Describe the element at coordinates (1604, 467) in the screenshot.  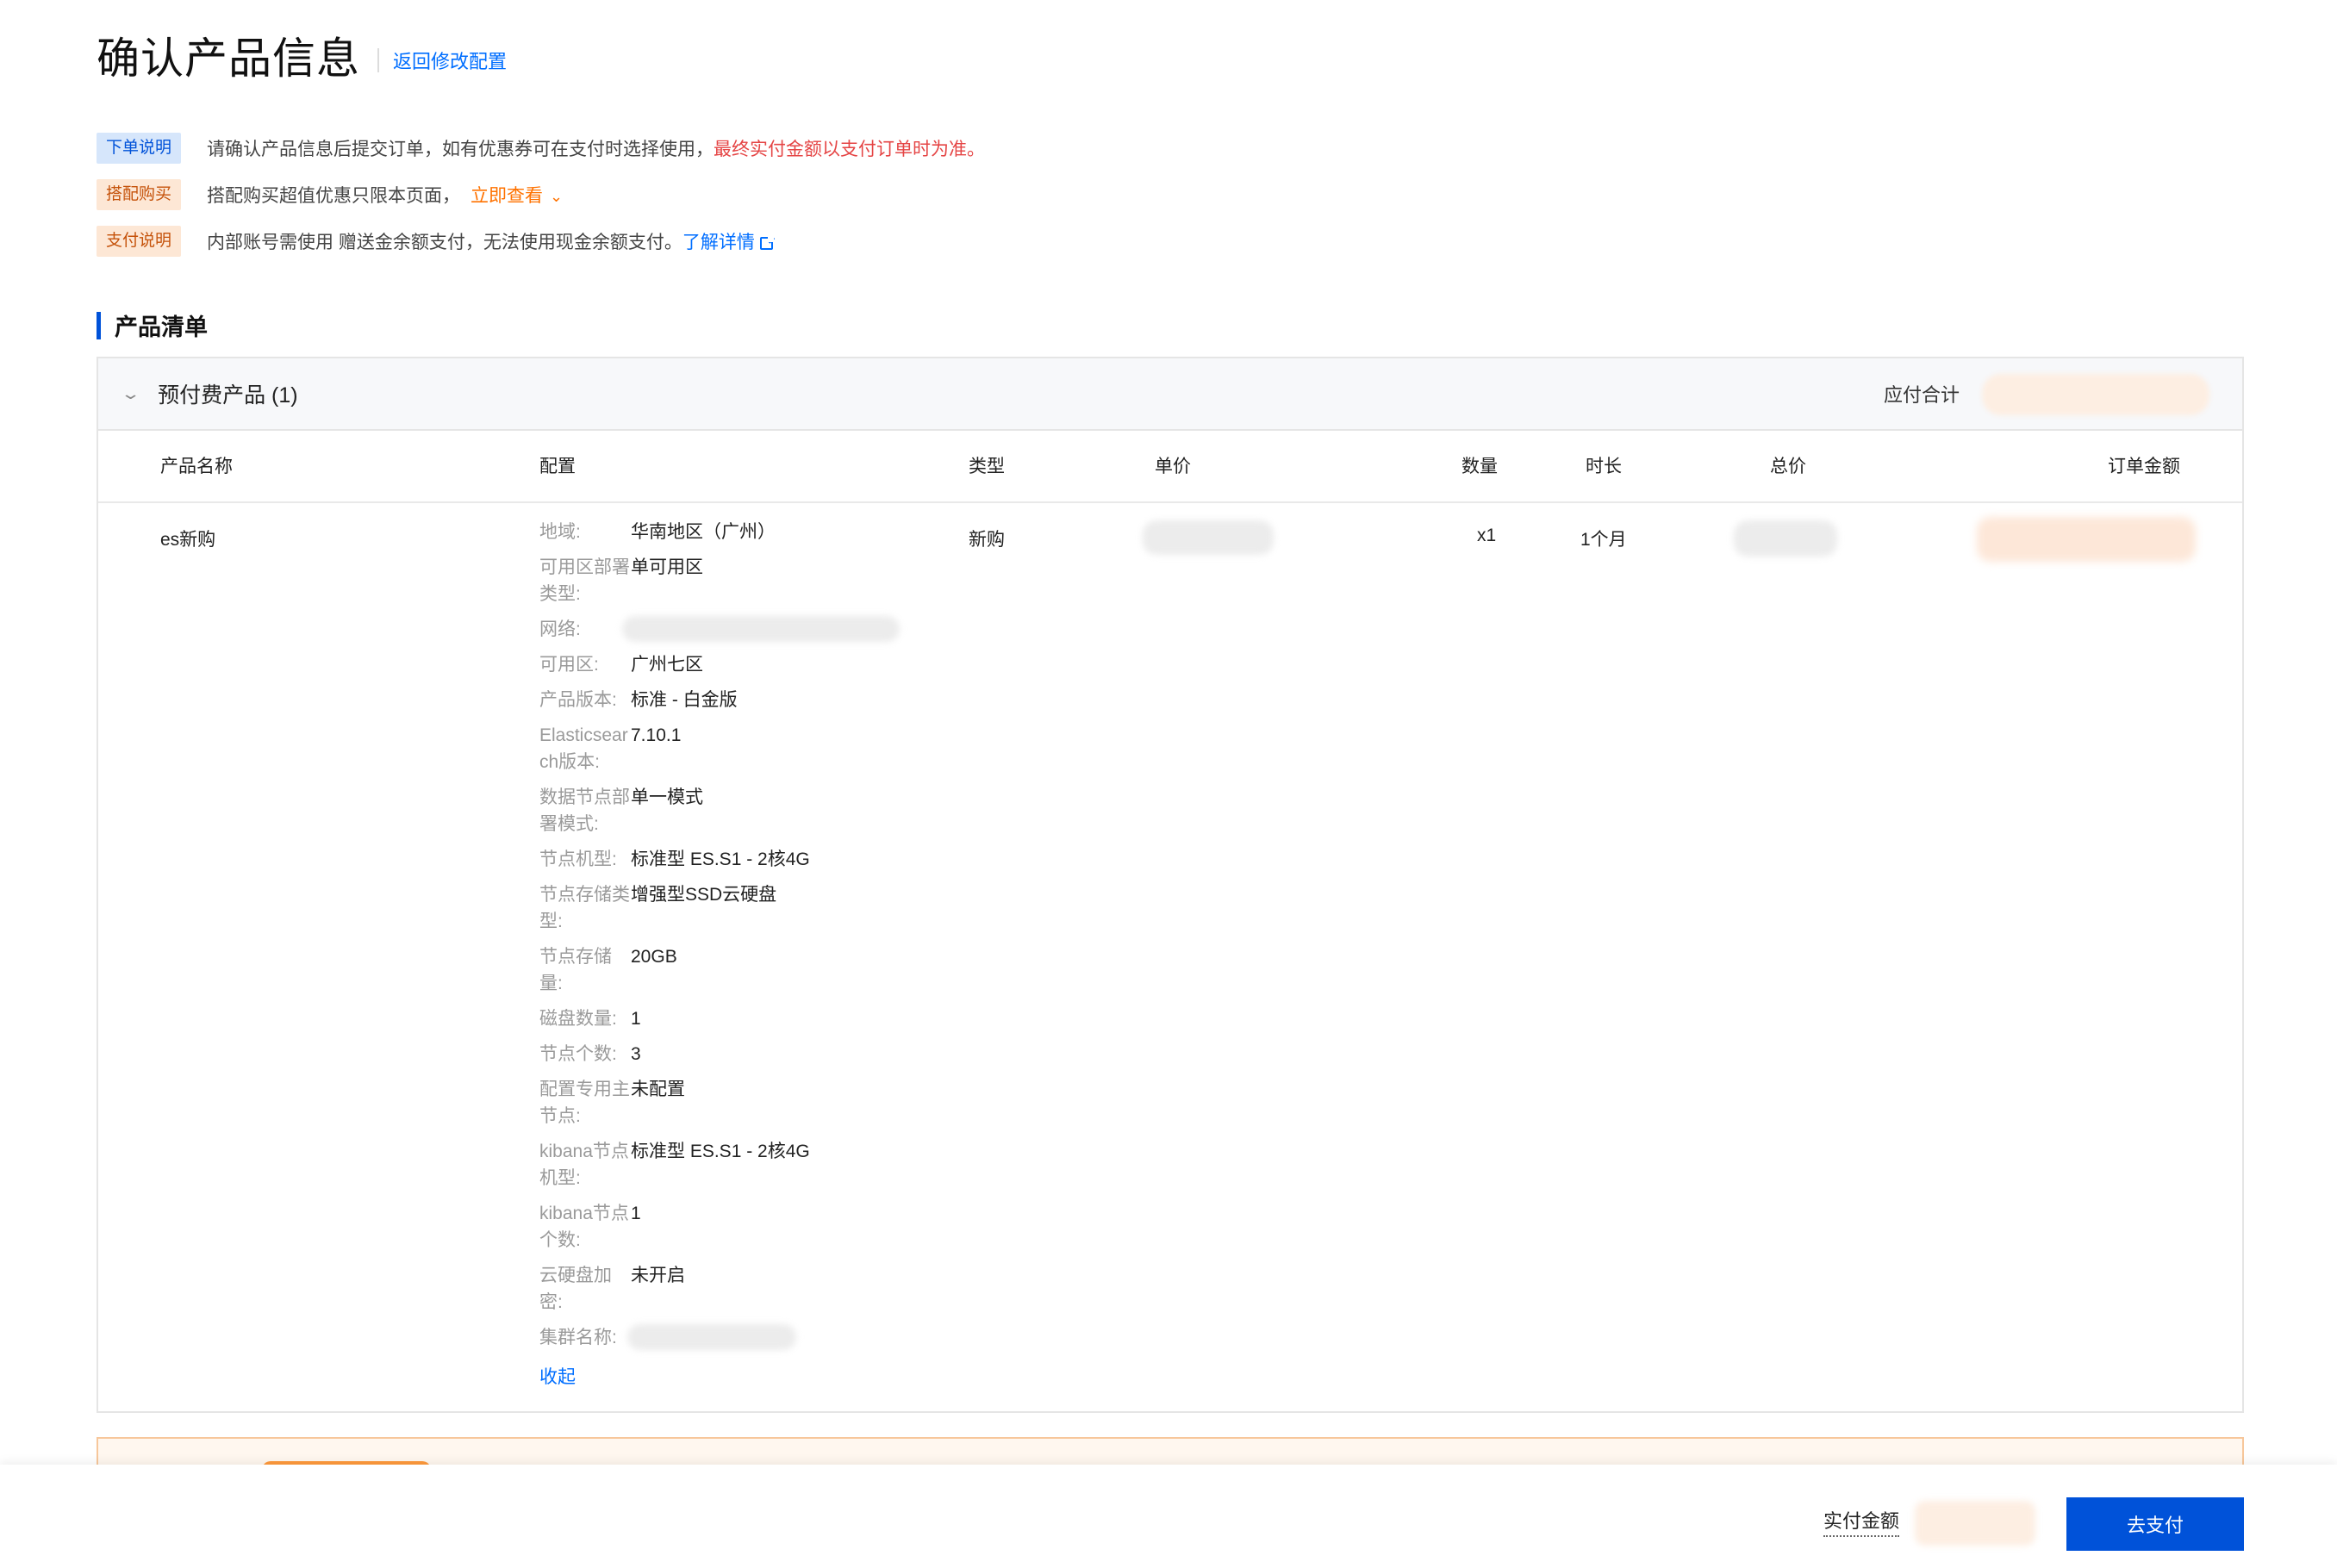
I see `column-header: 时长` at that location.